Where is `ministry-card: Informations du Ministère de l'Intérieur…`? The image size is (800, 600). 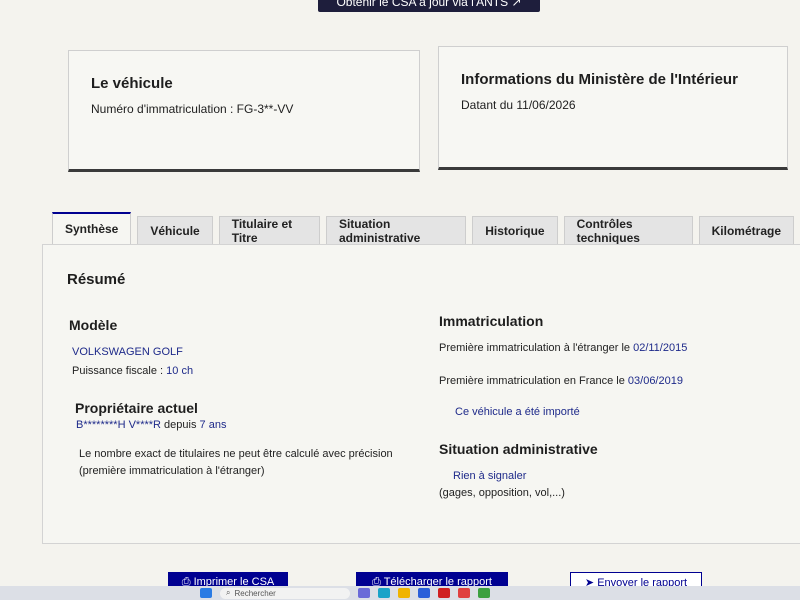 ministry-card: Informations du Ministère de l'Intérieur… is located at coordinates (613, 108).